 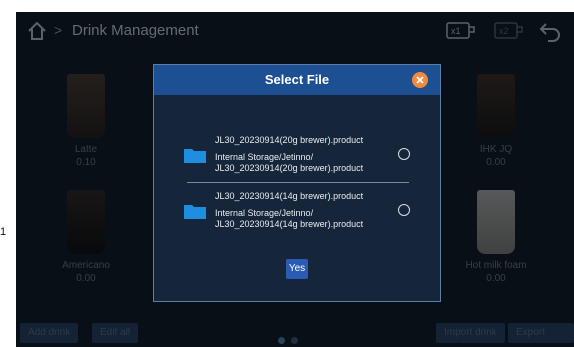 I want to click on divider, so click(x=298, y=182).